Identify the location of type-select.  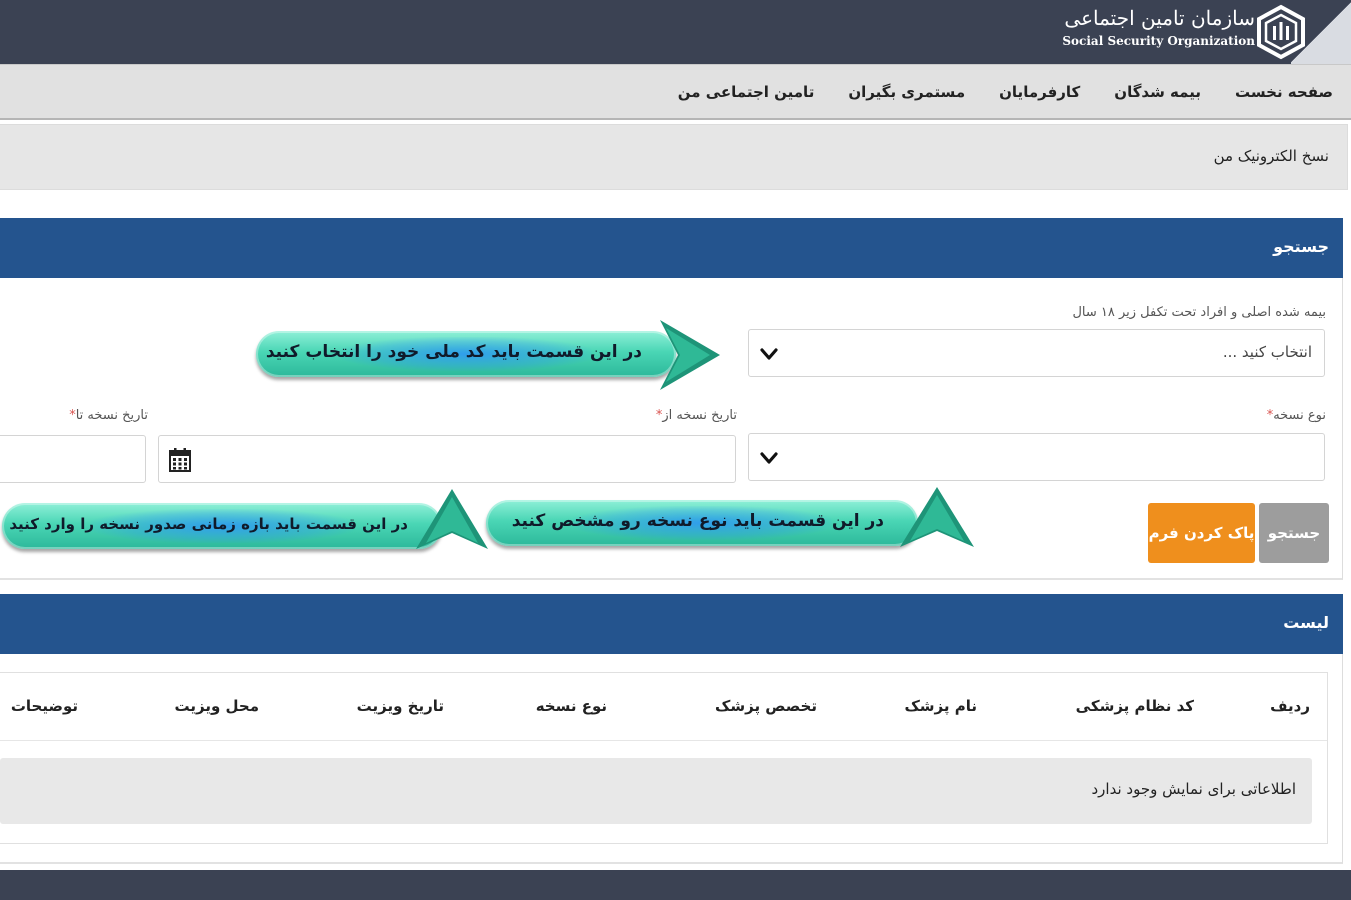
(1036, 457).